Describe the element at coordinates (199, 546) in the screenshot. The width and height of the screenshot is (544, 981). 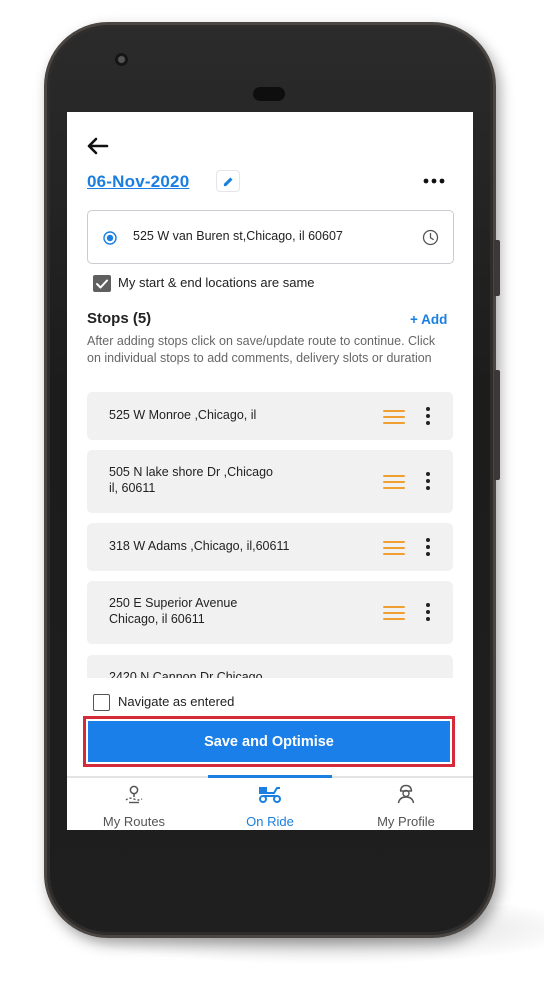
I see `stop-address: 318 W Adams ,Chicago, il,60611` at that location.